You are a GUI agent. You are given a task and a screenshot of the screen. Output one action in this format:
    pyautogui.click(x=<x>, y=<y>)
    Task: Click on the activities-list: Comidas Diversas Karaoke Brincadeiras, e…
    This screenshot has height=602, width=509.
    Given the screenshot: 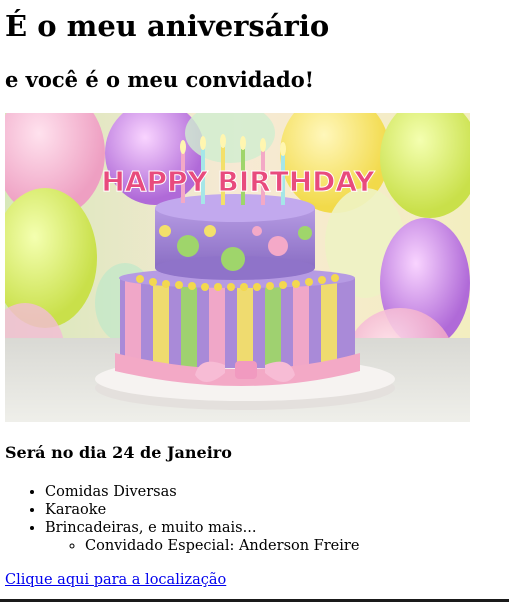 What is the action you would take?
    pyautogui.click(x=182, y=519)
    